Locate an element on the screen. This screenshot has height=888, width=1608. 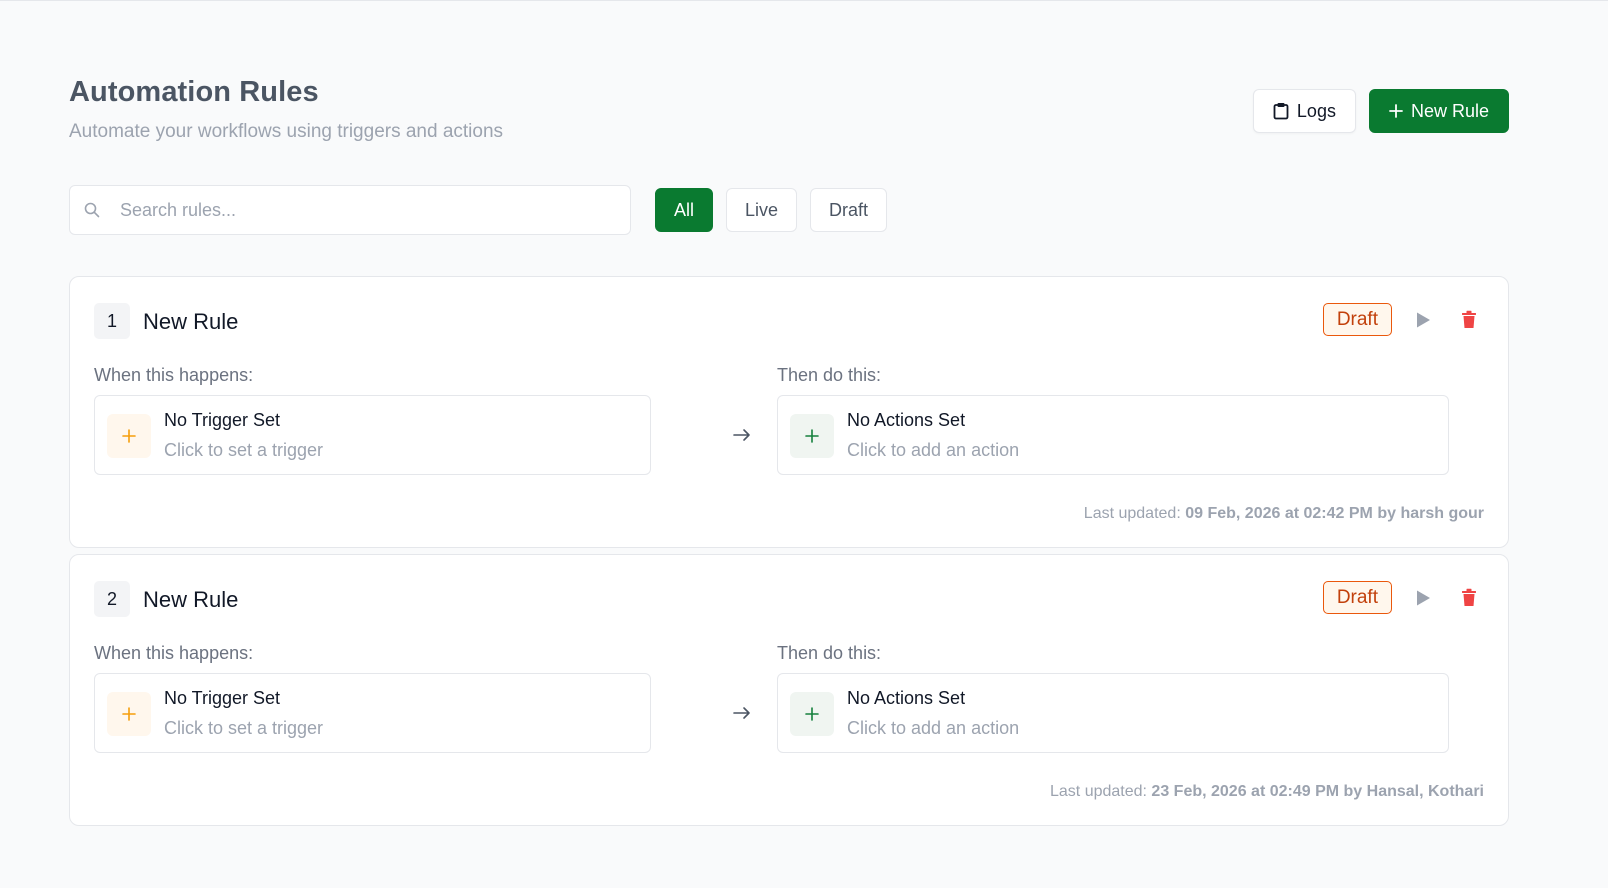
new-rule-button: New Rule is located at coordinates (1438, 111).